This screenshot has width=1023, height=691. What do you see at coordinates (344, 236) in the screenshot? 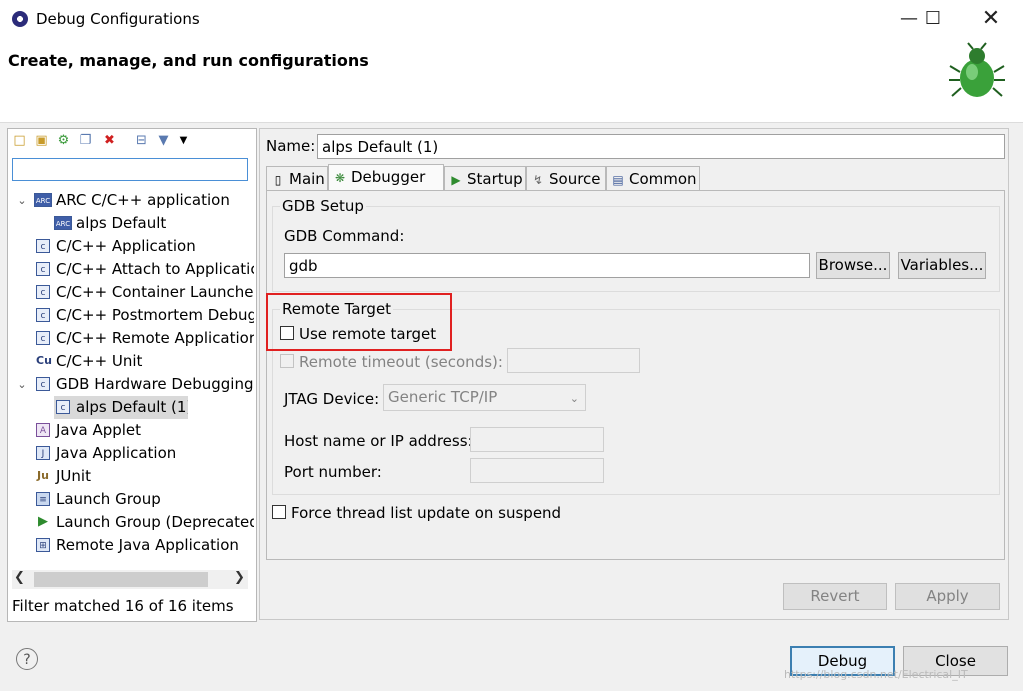
I see `gdb-command-label: GDB Command:` at bounding box center [344, 236].